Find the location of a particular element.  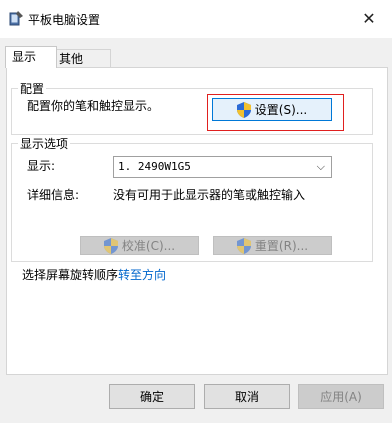

cancel-button-label: 取消 is located at coordinates (246, 397).